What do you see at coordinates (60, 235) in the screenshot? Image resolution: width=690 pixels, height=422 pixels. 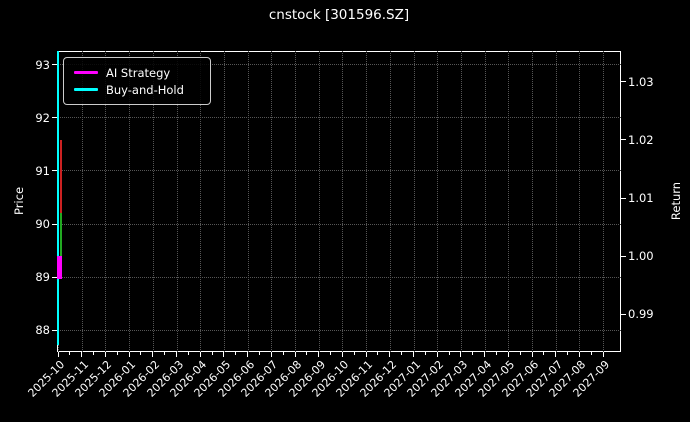 I see `series-strip-price-up-candles` at bounding box center [60, 235].